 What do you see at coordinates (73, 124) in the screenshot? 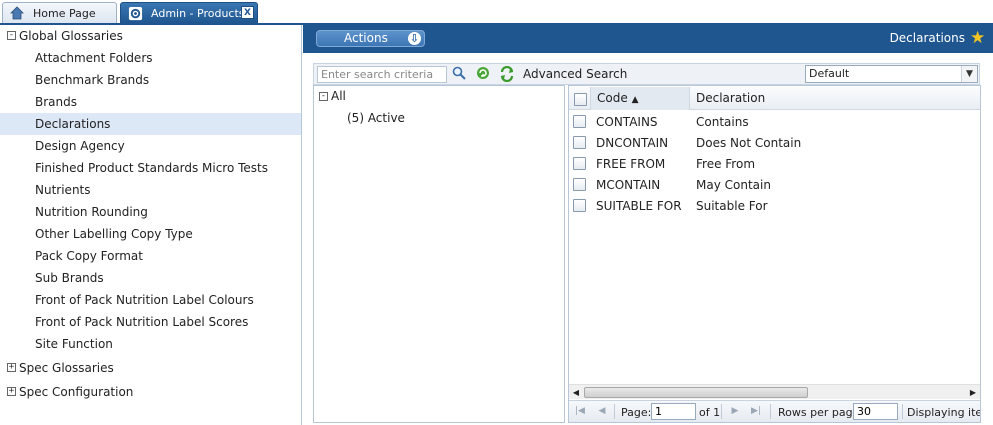
I see `tree-item-label: Declarations` at bounding box center [73, 124].